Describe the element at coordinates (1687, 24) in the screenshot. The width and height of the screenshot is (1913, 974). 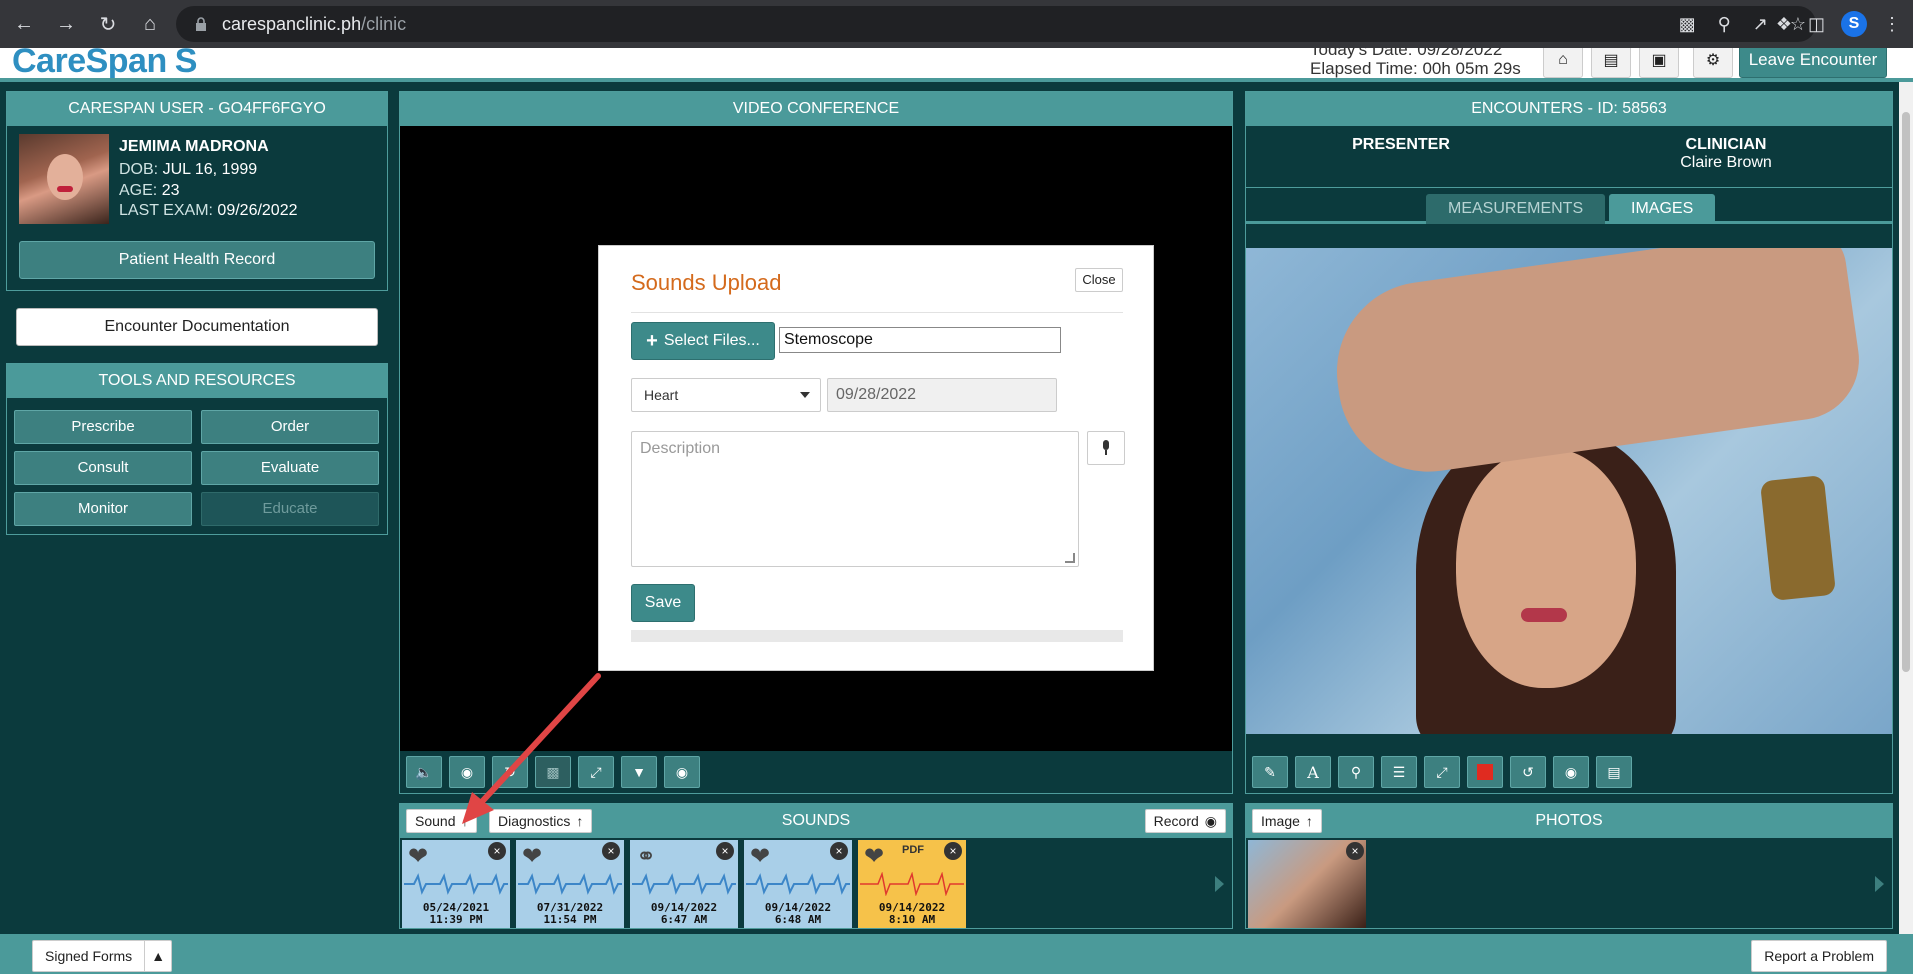
I see `camera-blocked-icon: ▩` at that location.